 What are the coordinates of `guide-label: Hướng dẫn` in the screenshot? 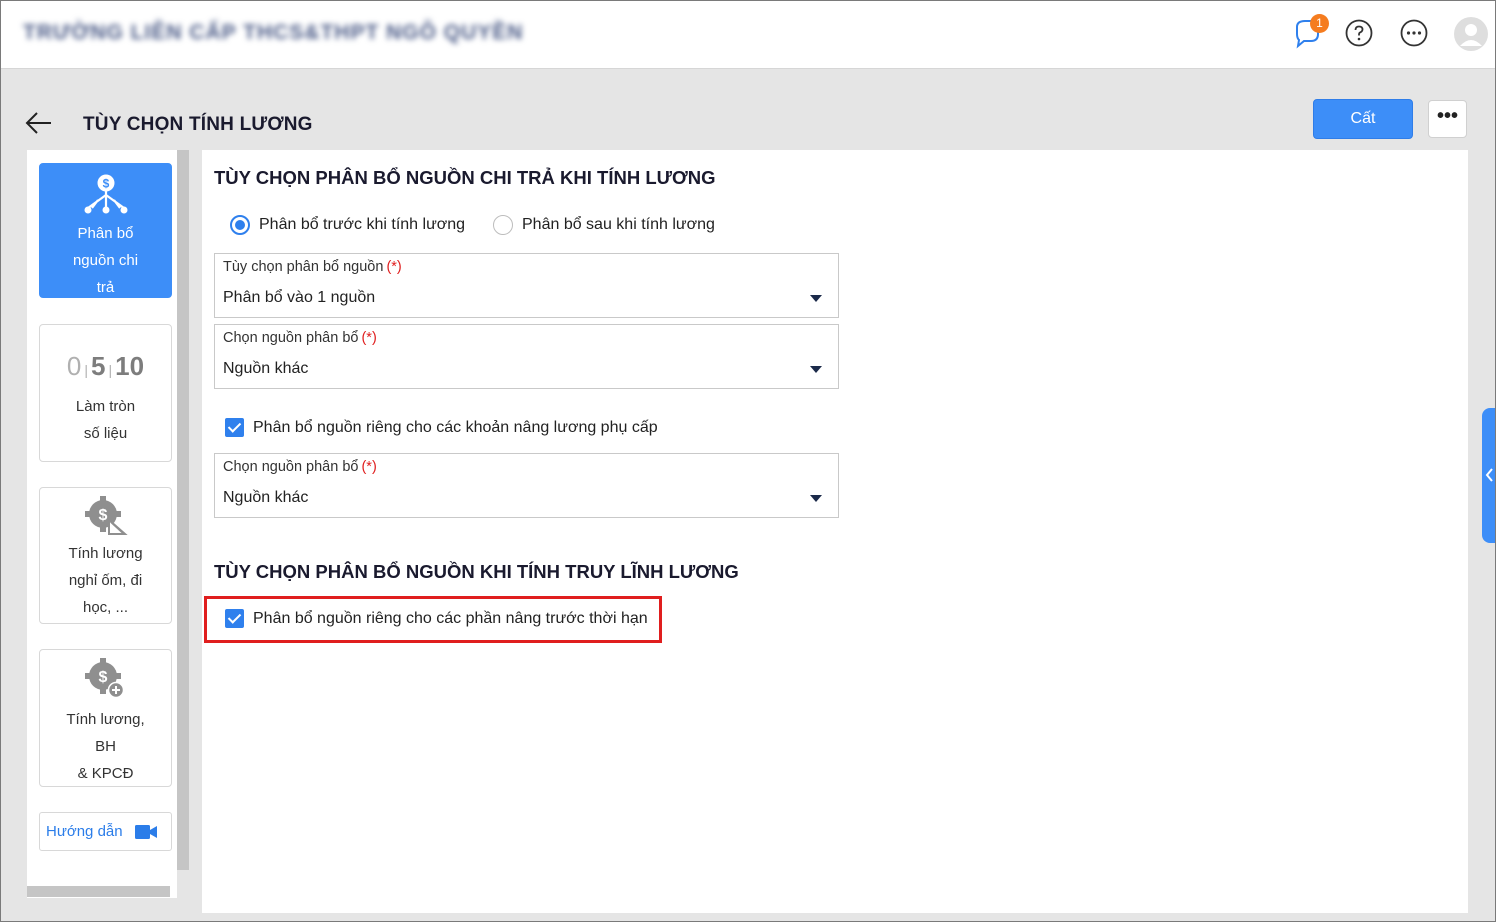 It's located at (84, 831).